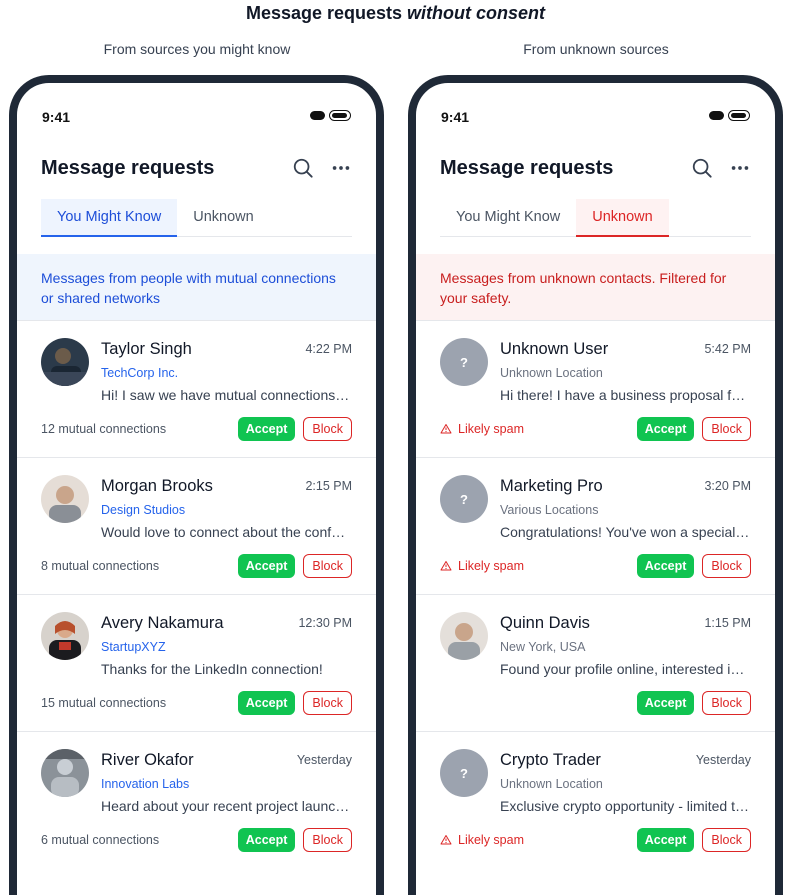 This screenshot has width=791, height=895. Describe the element at coordinates (549, 510) in the screenshot. I see `sender-location: Various Locations` at that location.